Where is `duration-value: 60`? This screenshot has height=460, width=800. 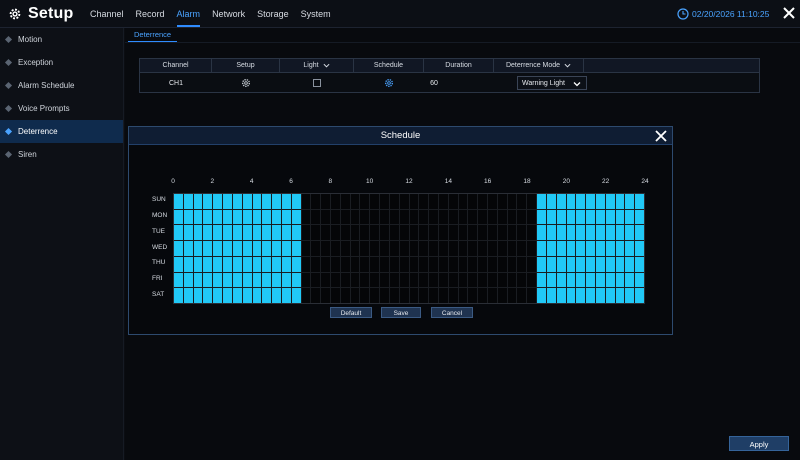 duration-value: 60 is located at coordinates (434, 83).